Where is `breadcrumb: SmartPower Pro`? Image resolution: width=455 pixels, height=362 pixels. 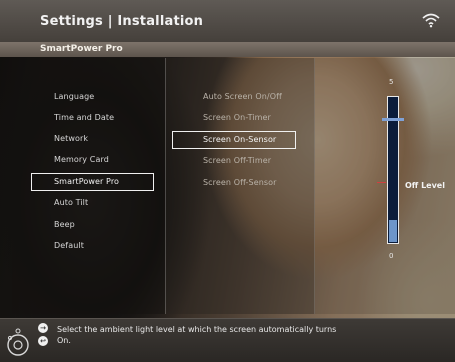
breadcrumb: SmartPower Pro is located at coordinates (81, 49).